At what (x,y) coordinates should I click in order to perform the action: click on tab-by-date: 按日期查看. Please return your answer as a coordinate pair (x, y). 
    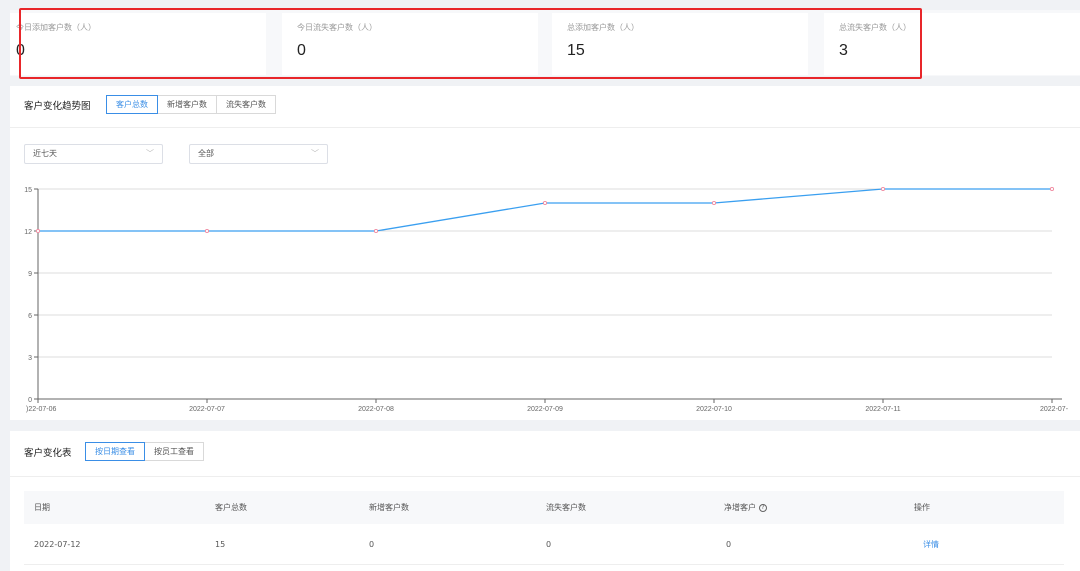
    Looking at the image, I should click on (115, 451).